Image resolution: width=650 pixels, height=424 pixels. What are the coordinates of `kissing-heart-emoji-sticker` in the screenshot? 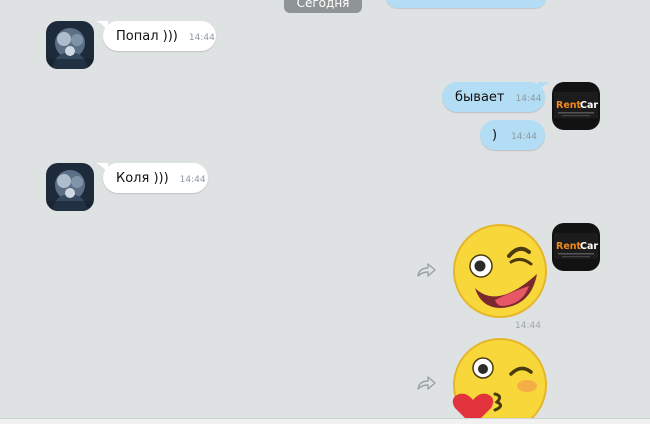 It's located at (500, 377).